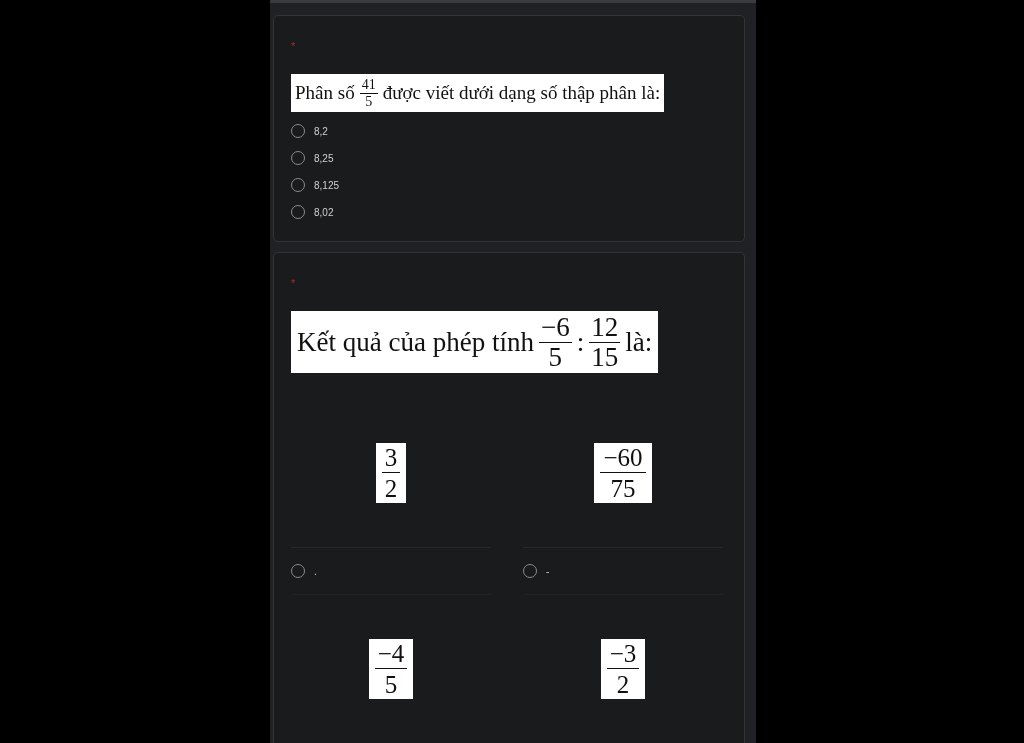 Image resolution: width=1024 pixels, height=743 pixels. Describe the element at coordinates (639, 342) in the screenshot. I see `question-text: là:` at that location.